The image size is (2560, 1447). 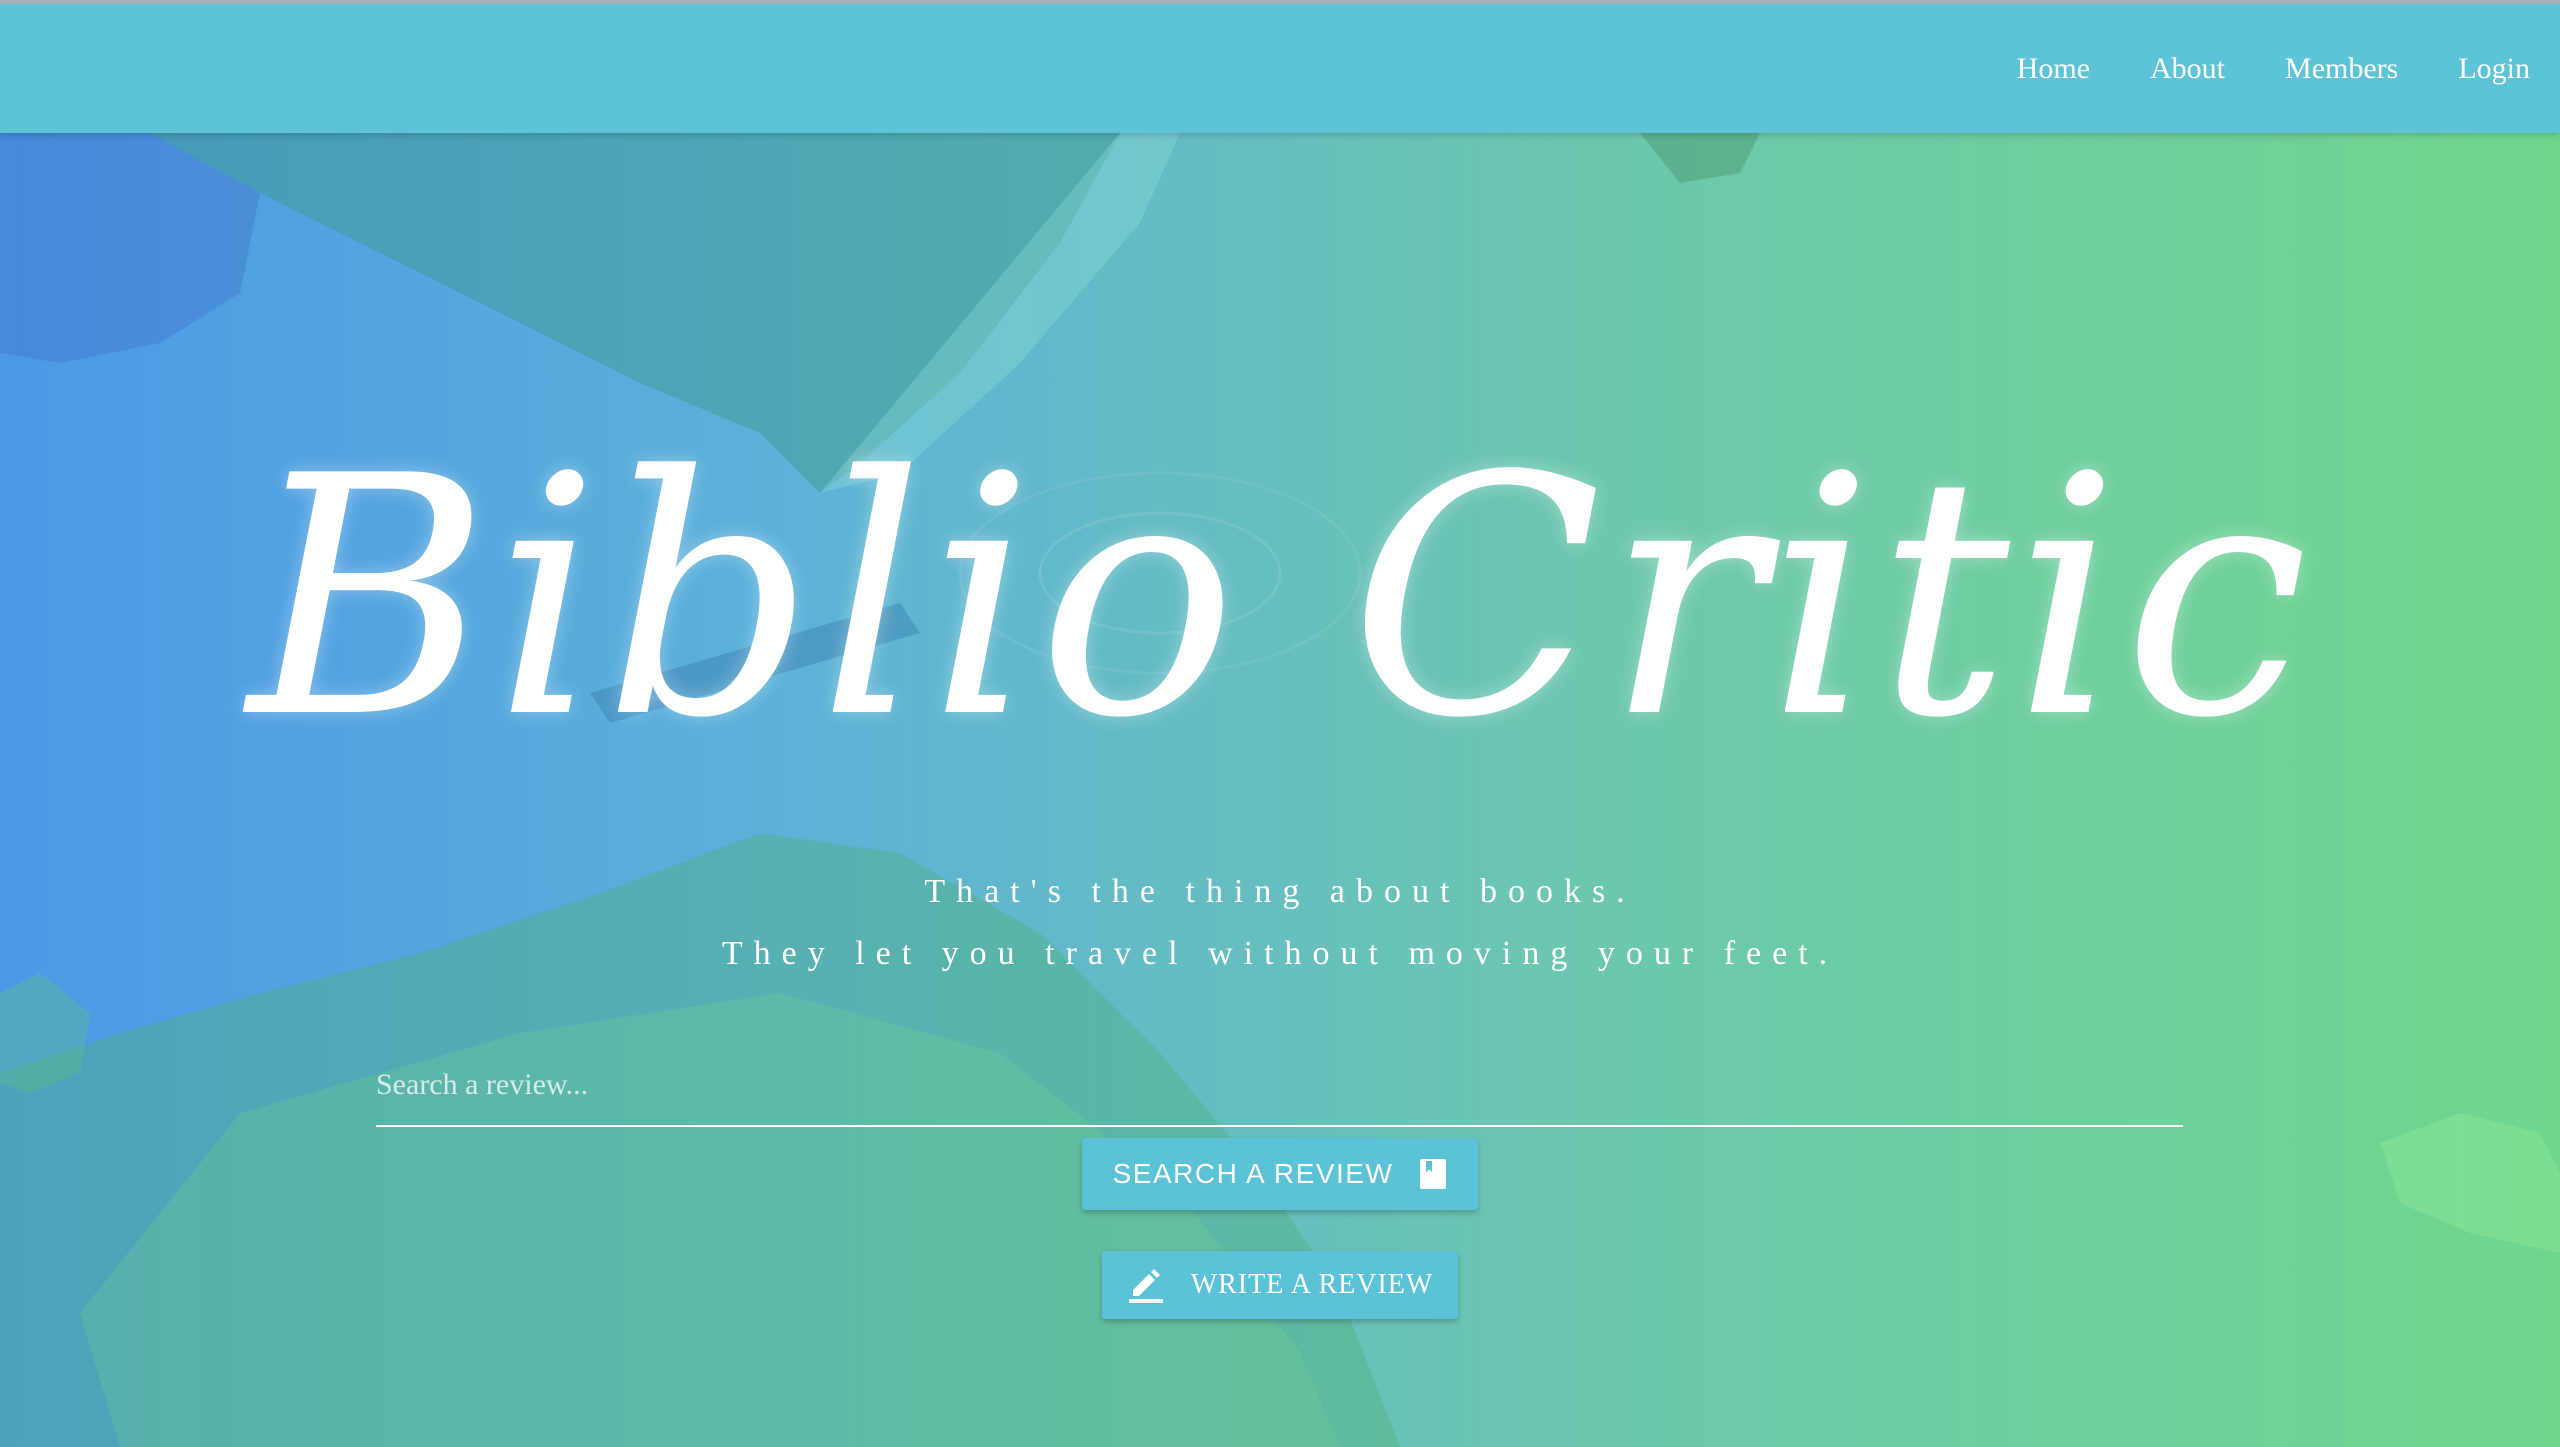 I want to click on nav-link-login: Login, so click(x=2479, y=69).